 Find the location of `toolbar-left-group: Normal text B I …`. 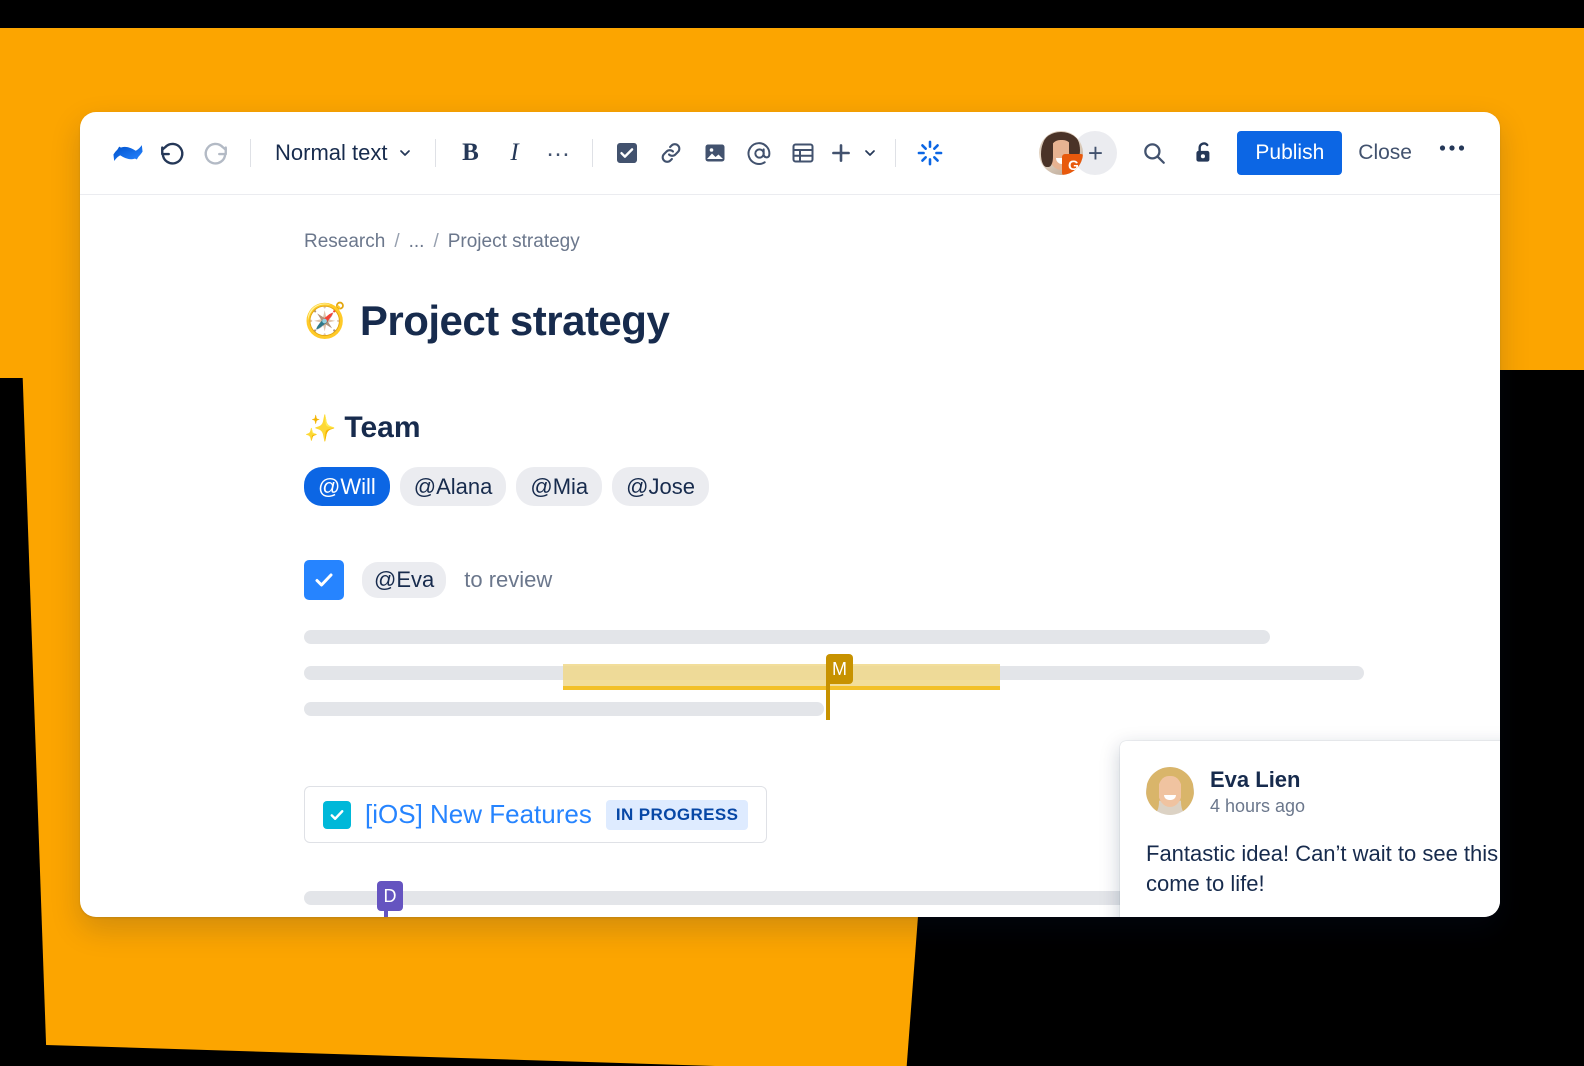

toolbar-left-group: Normal text B I … is located at coordinates (572, 153).